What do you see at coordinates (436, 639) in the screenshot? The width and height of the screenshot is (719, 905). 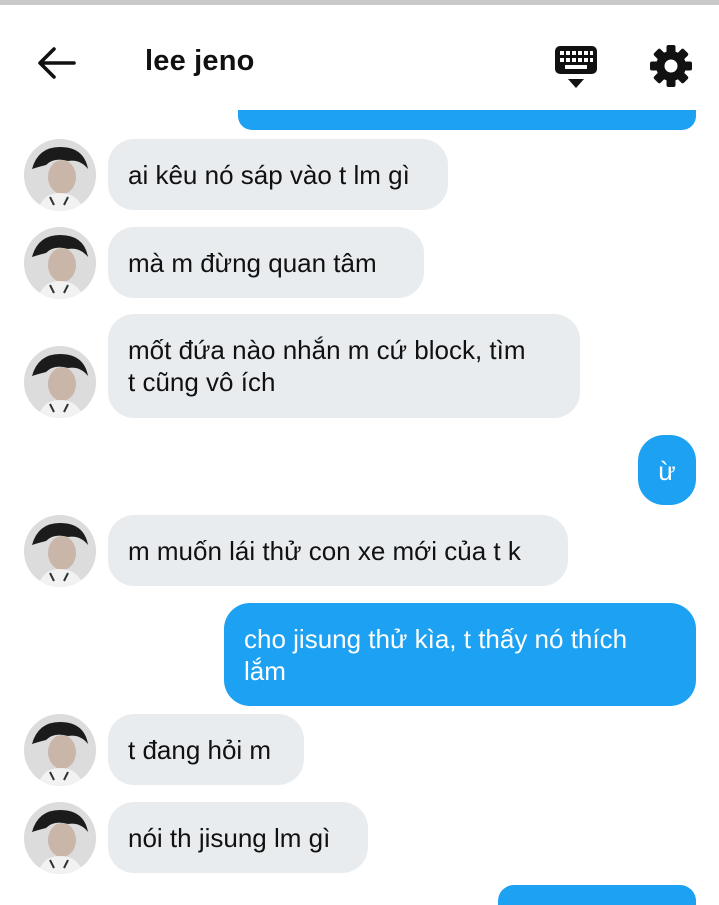 I see `message-text-line-1: cho jisung thử kìa, t thấy nó thích` at bounding box center [436, 639].